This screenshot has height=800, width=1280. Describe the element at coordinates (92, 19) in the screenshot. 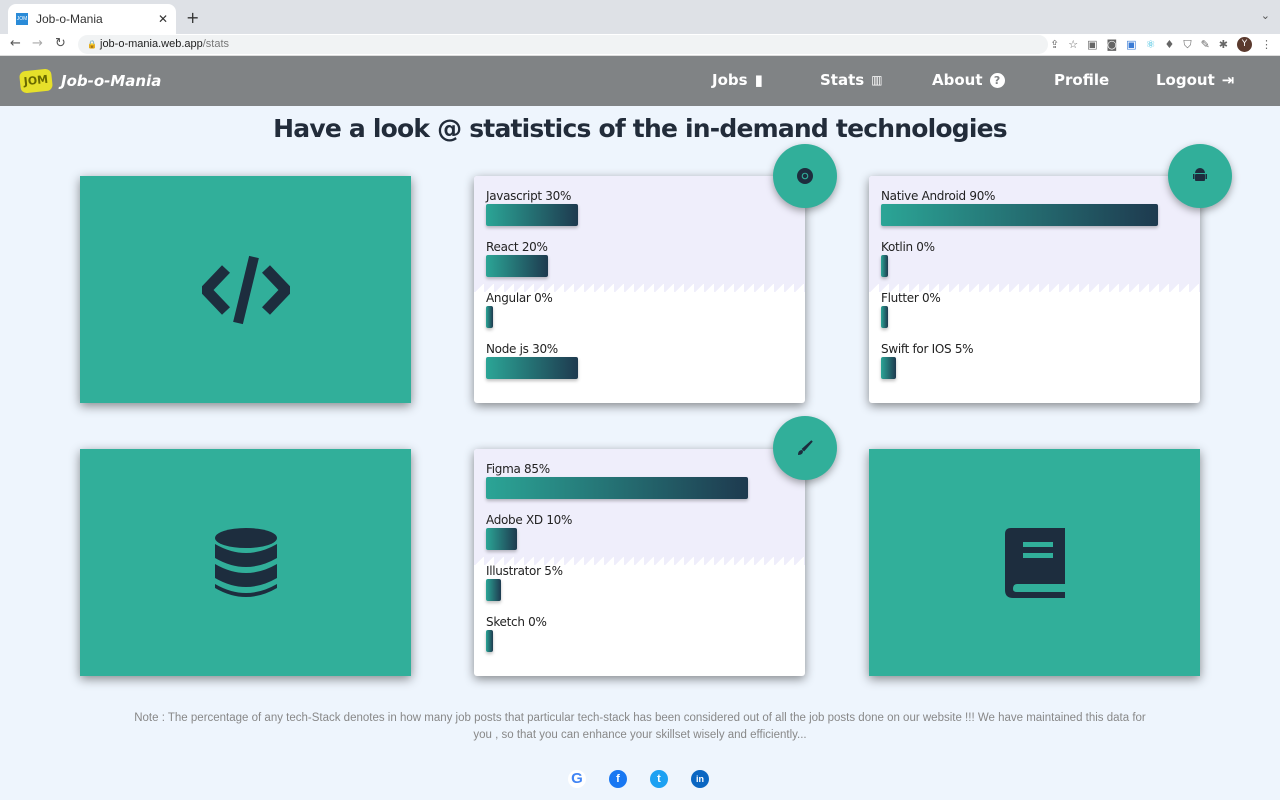

I see `browser-tab: JOM Job-o-Mania ✕` at that location.